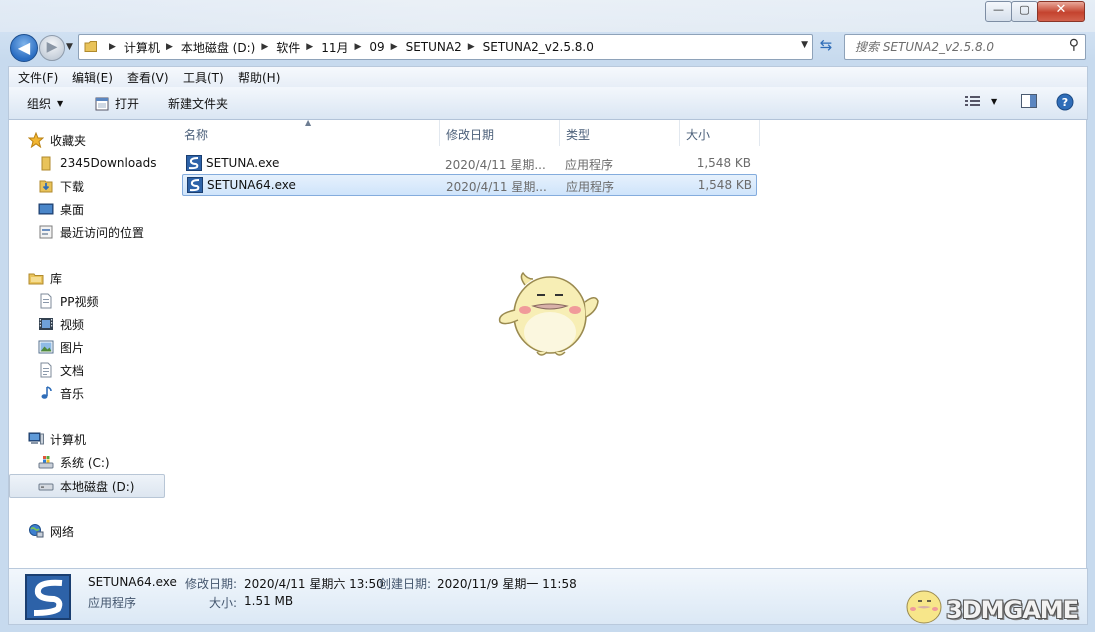  Describe the element at coordinates (972, 101) in the screenshot. I see `view-details-icon` at that location.